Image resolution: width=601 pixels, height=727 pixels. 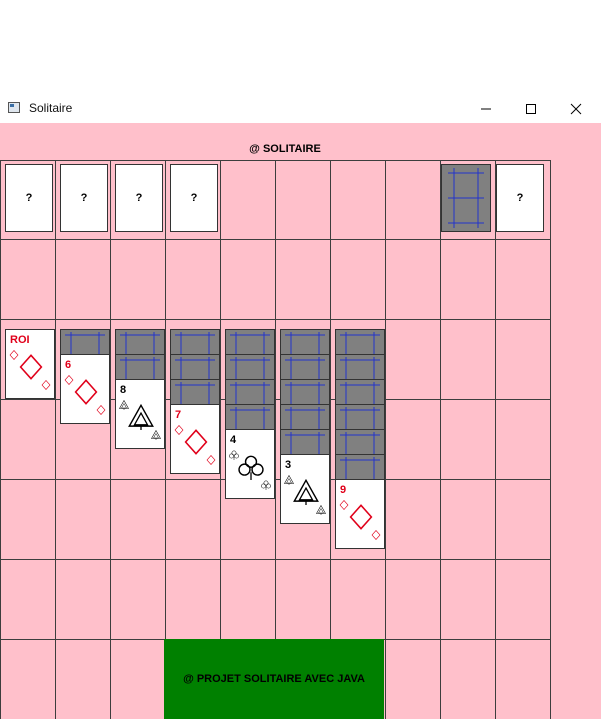 I want to click on card-rank: ROI, so click(x=20, y=340).